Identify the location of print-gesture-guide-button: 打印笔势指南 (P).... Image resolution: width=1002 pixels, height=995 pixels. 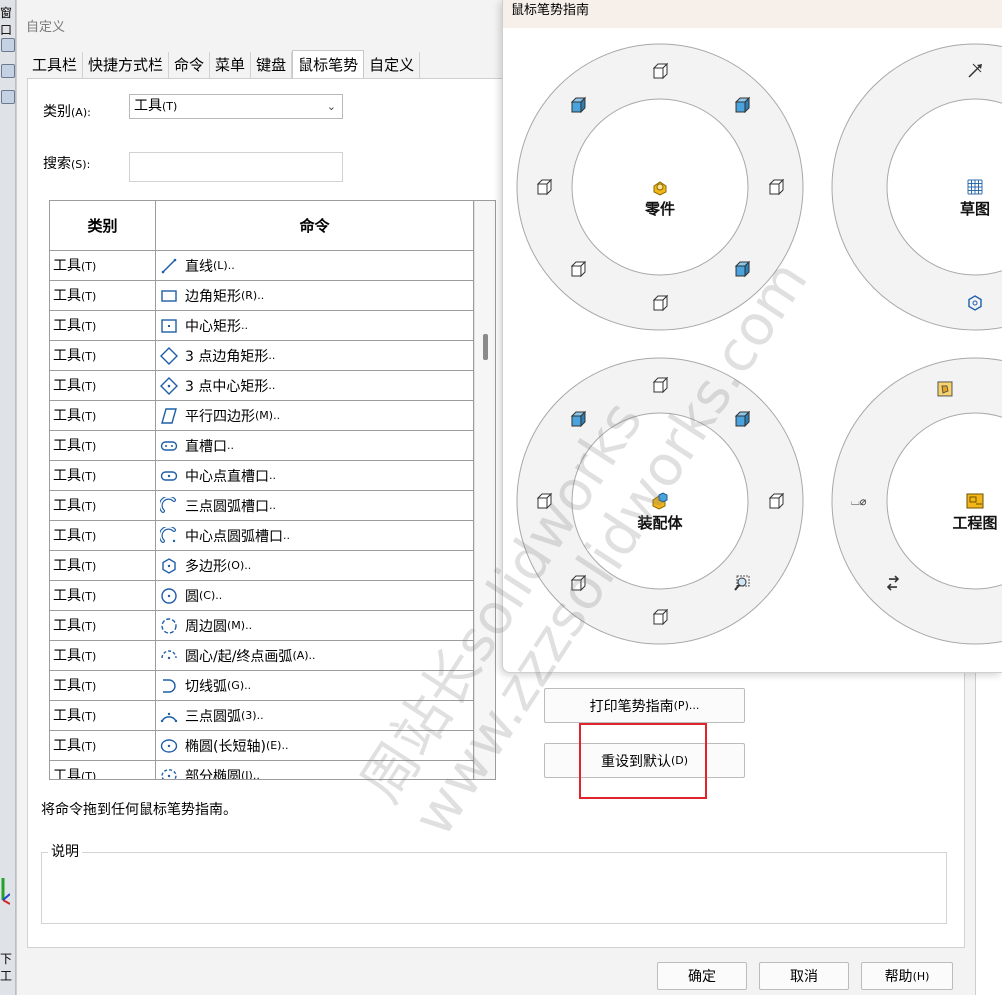
(644, 705).